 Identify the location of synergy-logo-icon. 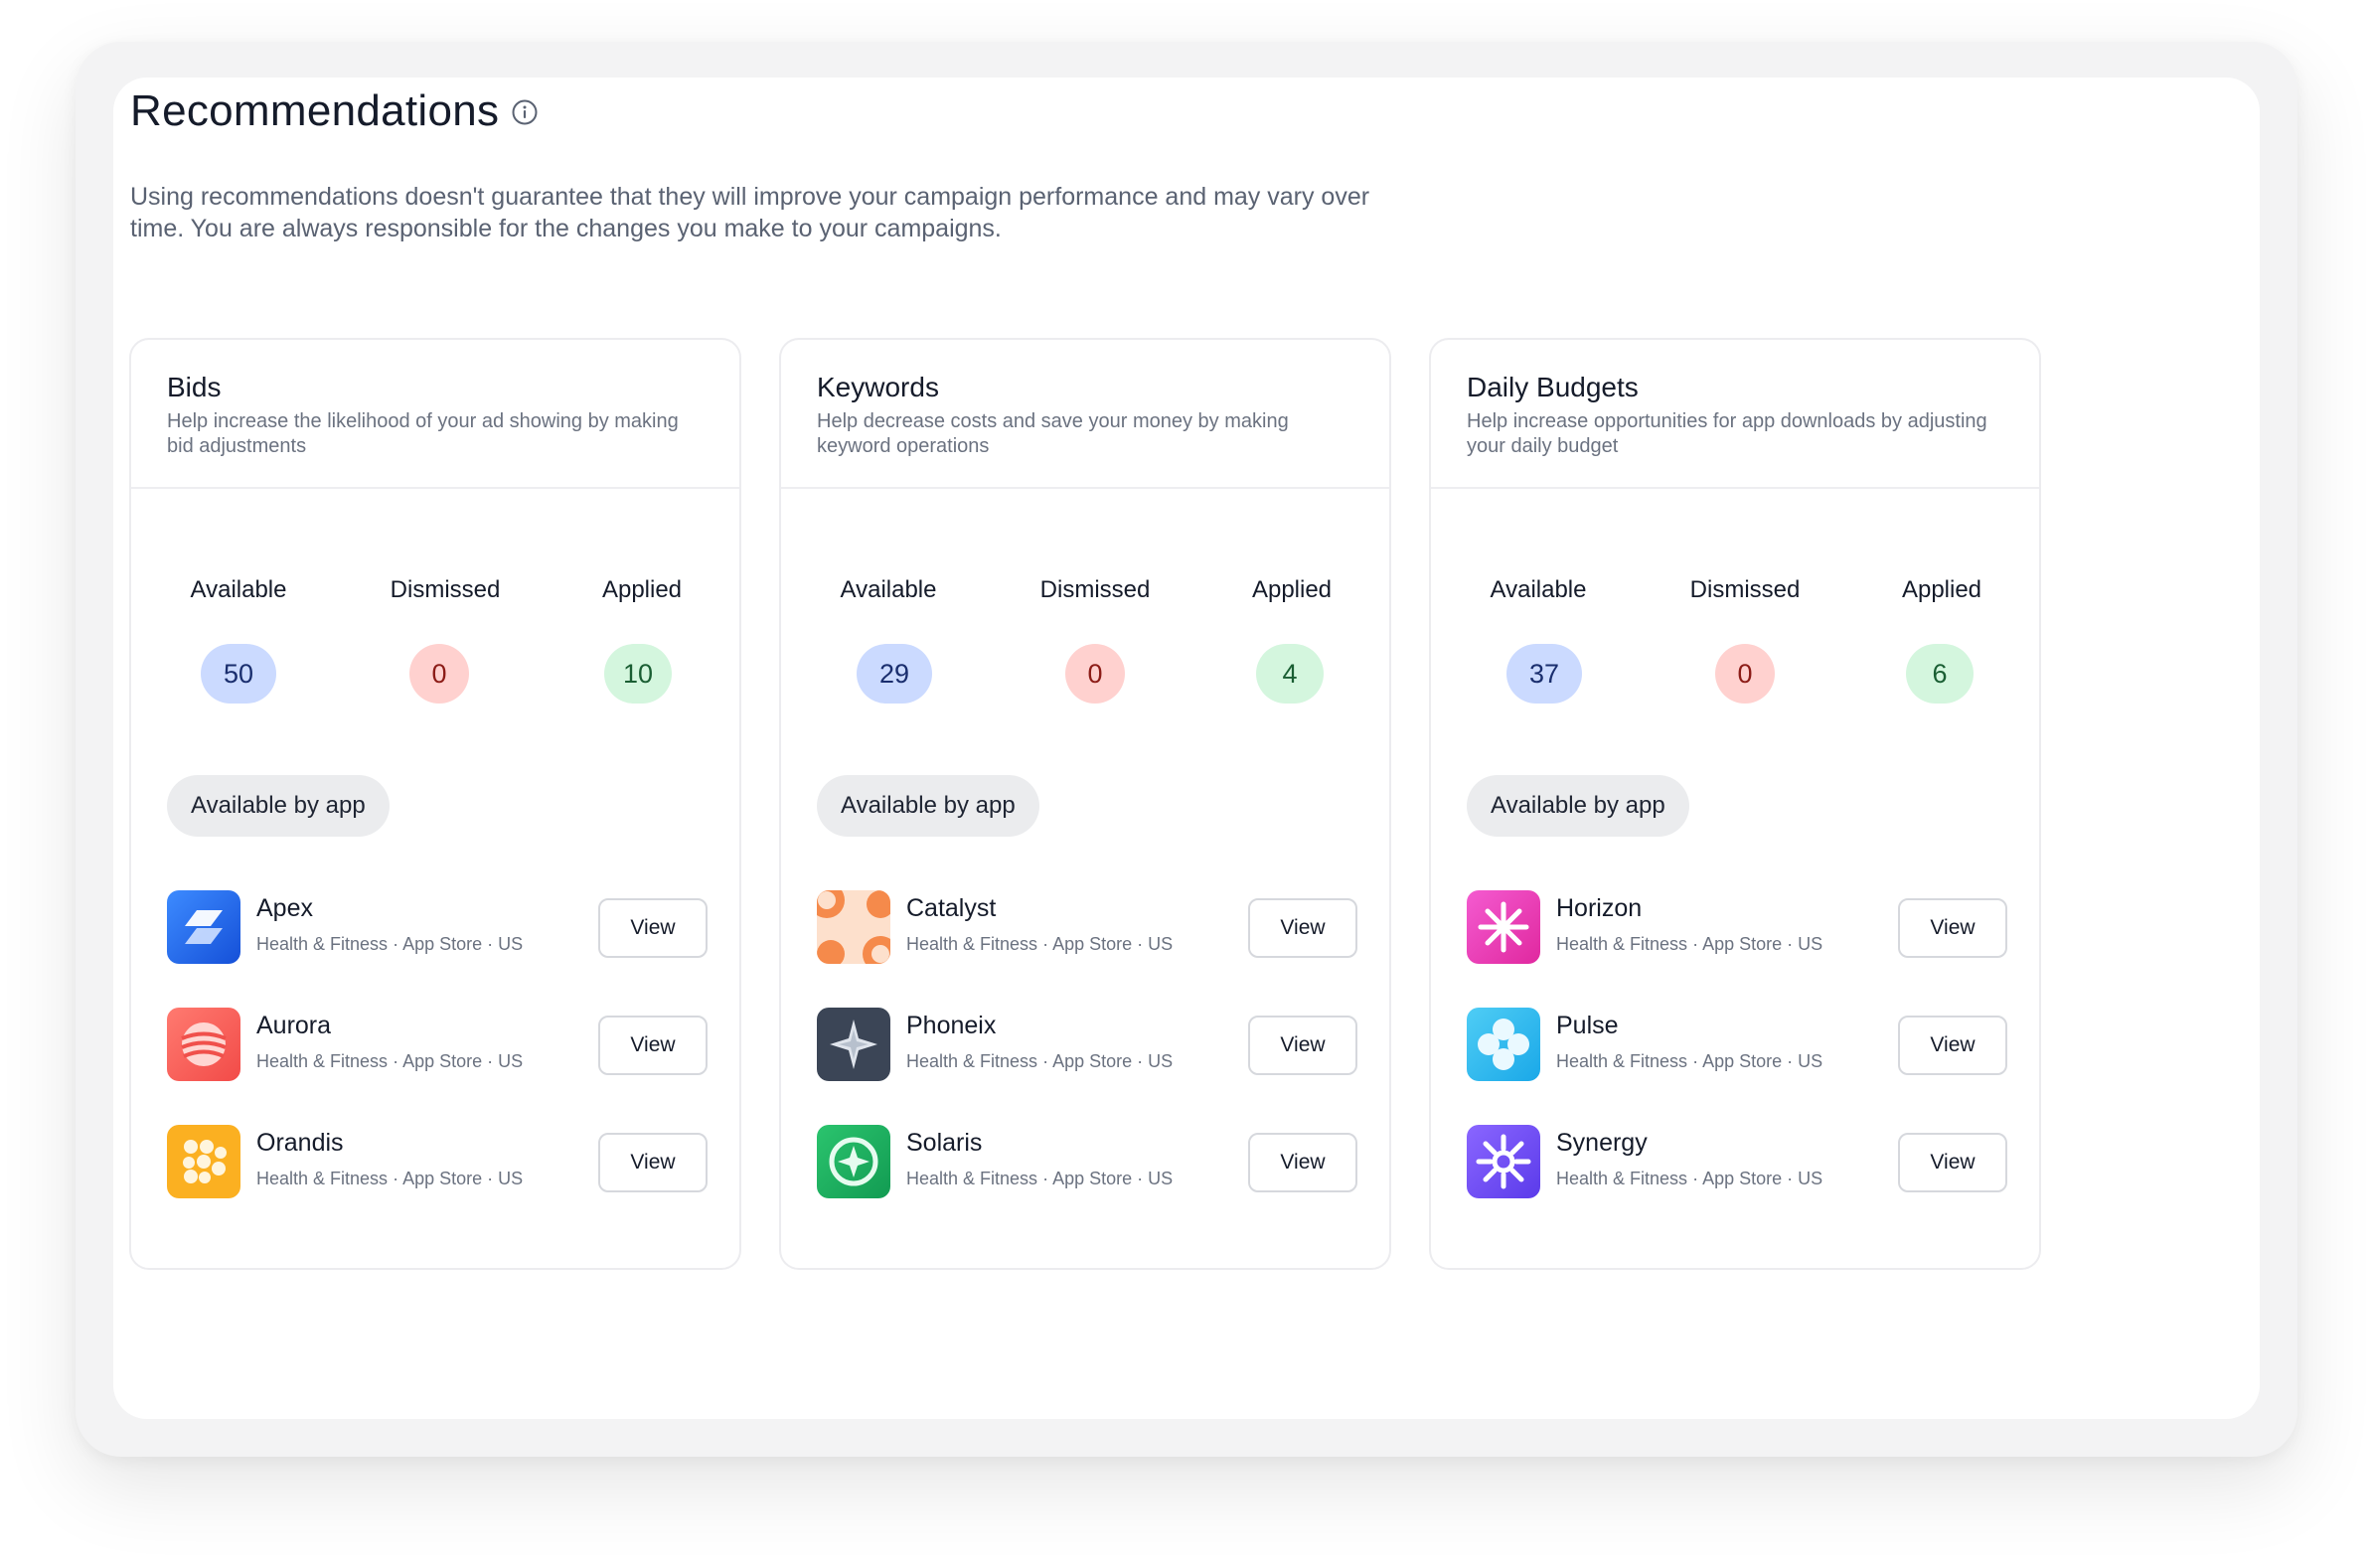
(1503, 1161).